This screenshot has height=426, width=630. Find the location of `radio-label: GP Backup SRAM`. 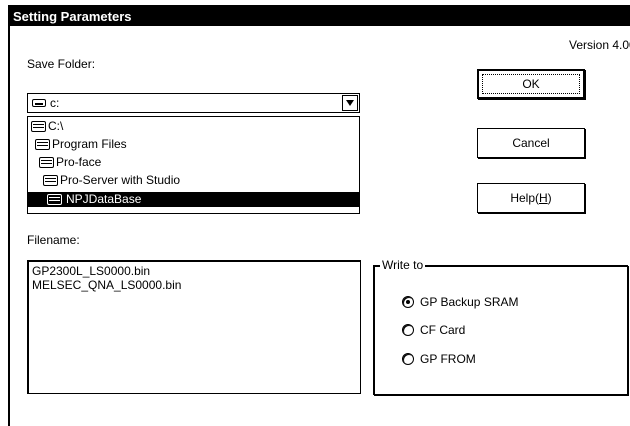

radio-label: GP Backup SRAM is located at coordinates (469, 302).